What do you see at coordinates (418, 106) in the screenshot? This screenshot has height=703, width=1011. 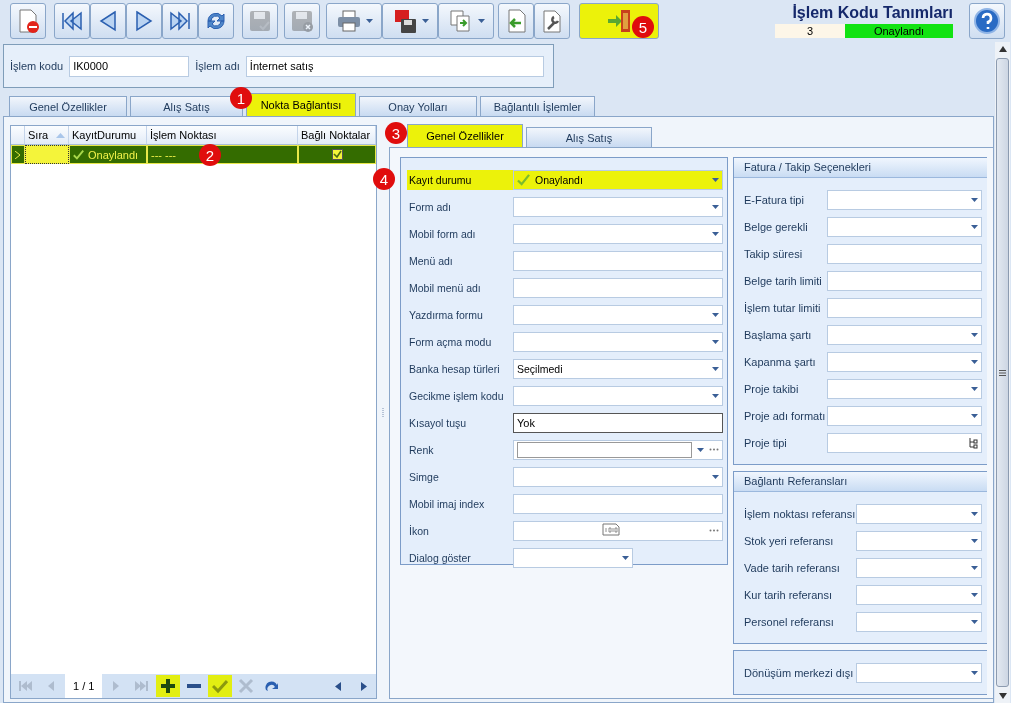 I see `tab: Onay Yolları` at bounding box center [418, 106].